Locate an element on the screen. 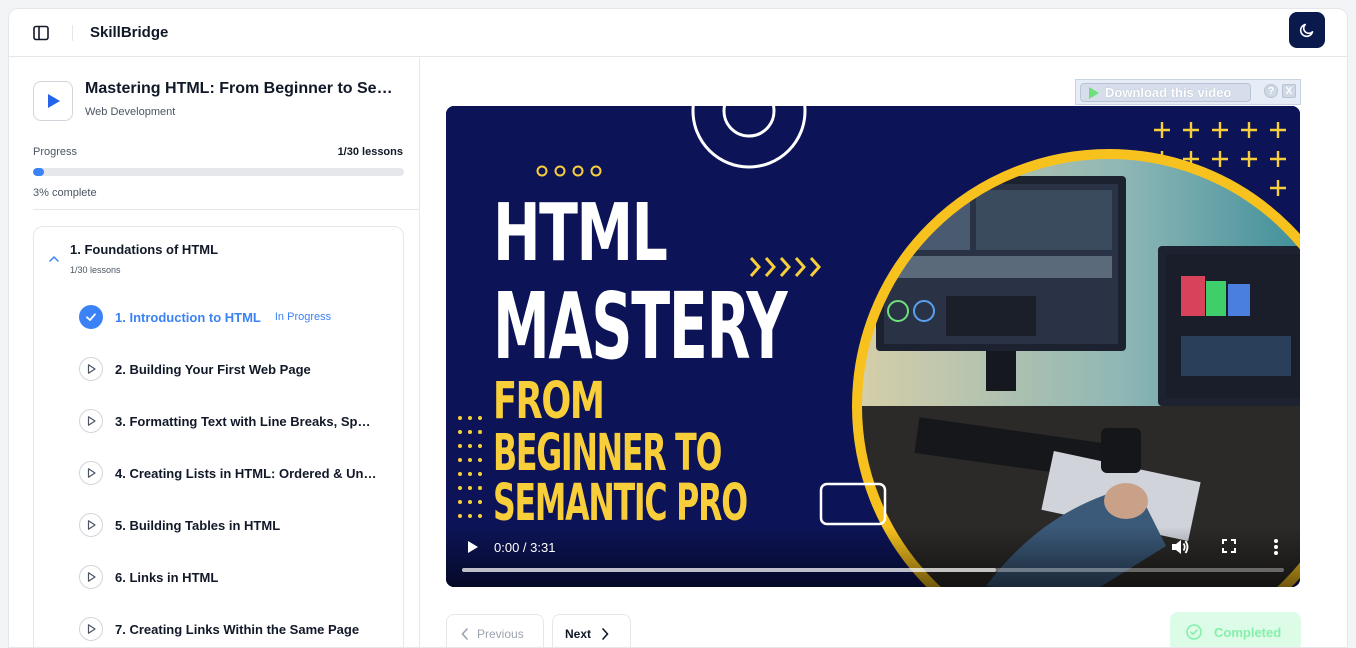  completed-button: Completed is located at coordinates (1235, 629).